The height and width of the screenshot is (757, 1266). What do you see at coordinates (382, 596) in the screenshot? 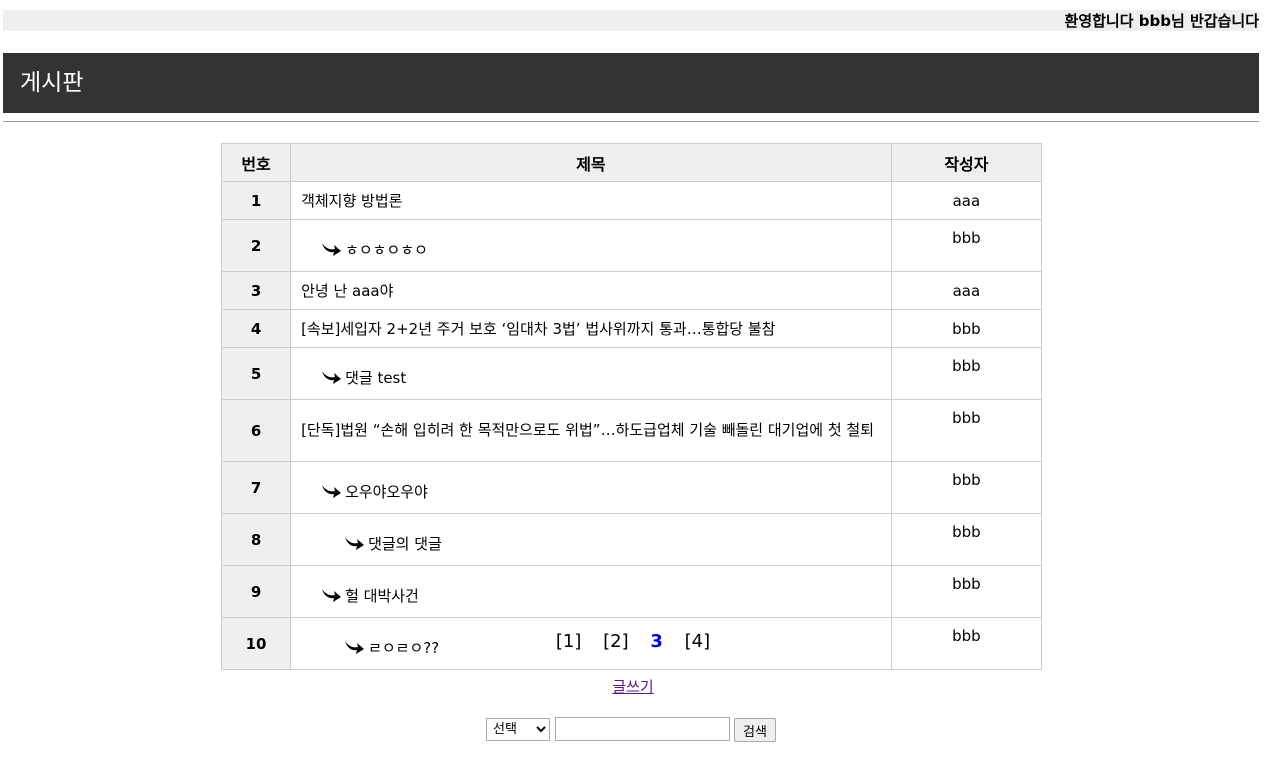
I see `post-title-link: 헐 대박사건` at bounding box center [382, 596].